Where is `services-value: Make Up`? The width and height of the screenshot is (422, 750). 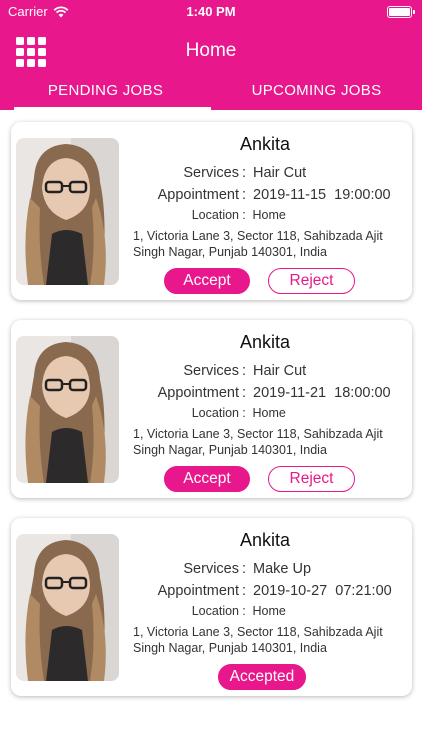 services-value: Make Up is located at coordinates (282, 569).